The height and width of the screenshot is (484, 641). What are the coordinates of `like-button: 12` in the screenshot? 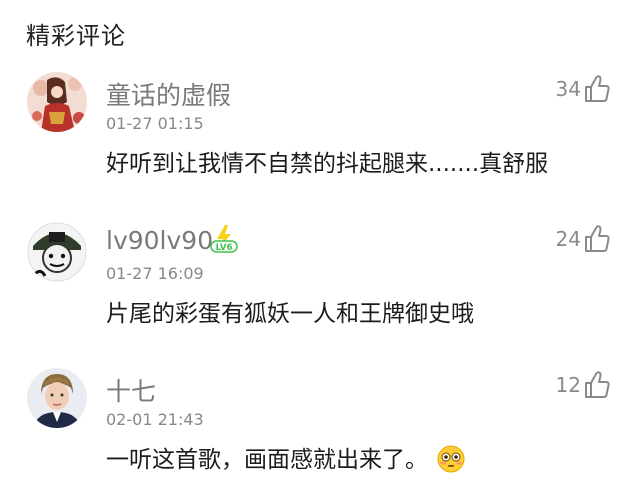 It's located at (583, 385).